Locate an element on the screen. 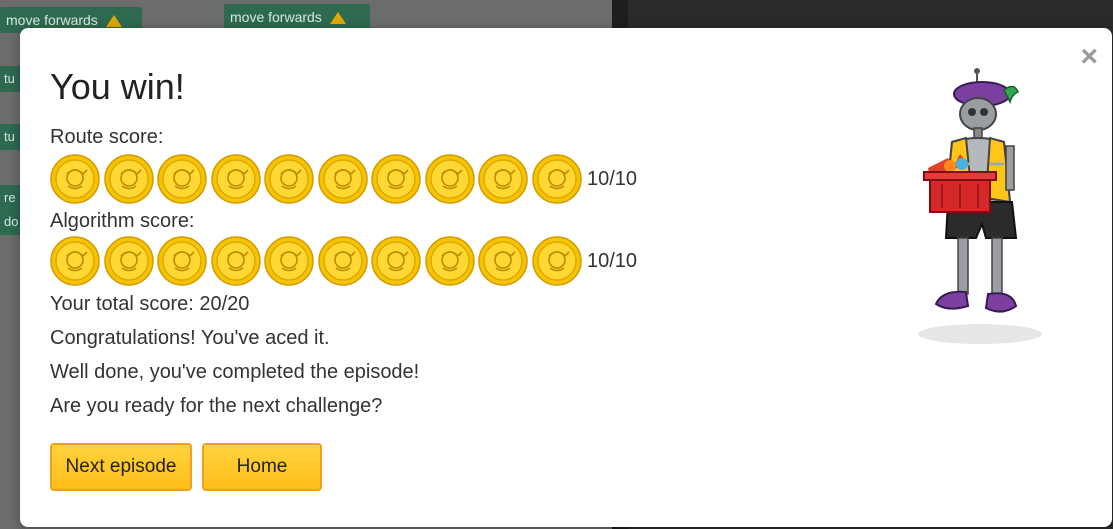  route-score-coins: 10/10 is located at coordinates (343, 179).